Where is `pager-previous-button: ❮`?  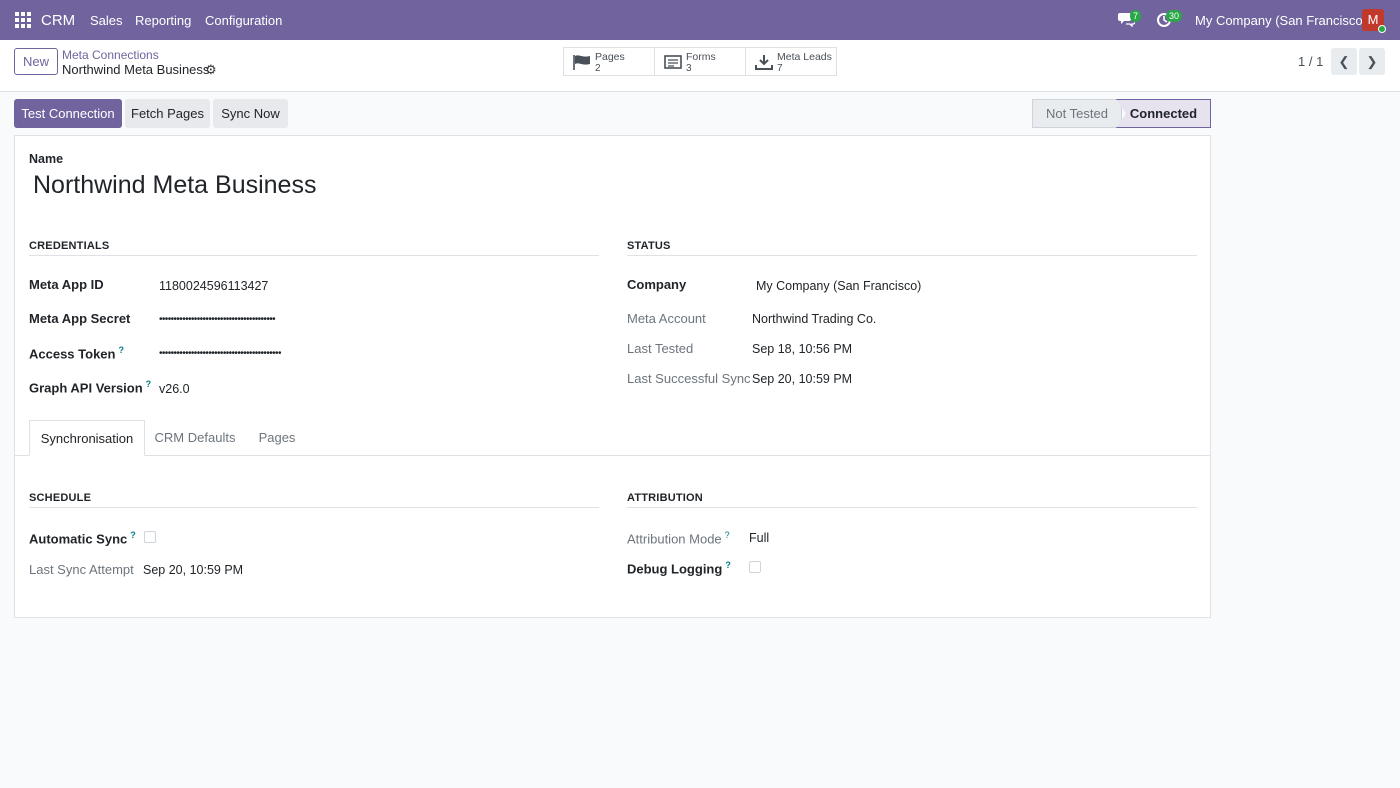
pager-previous-button: ❮ is located at coordinates (1344, 61).